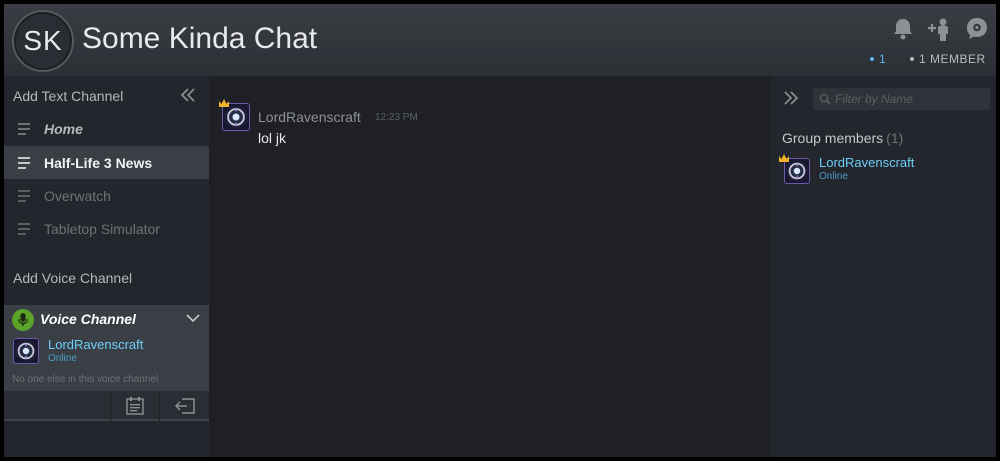 This screenshot has width=1000, height=461. Describe the element at coordinates (948, 59) in the screenshot. I see `member-count: 1 MEMBER` at that location.